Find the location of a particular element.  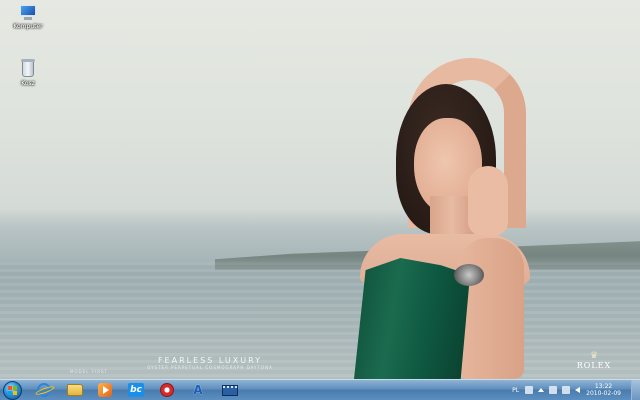

recycle-bin-icon is located at coordinates (28, 68).